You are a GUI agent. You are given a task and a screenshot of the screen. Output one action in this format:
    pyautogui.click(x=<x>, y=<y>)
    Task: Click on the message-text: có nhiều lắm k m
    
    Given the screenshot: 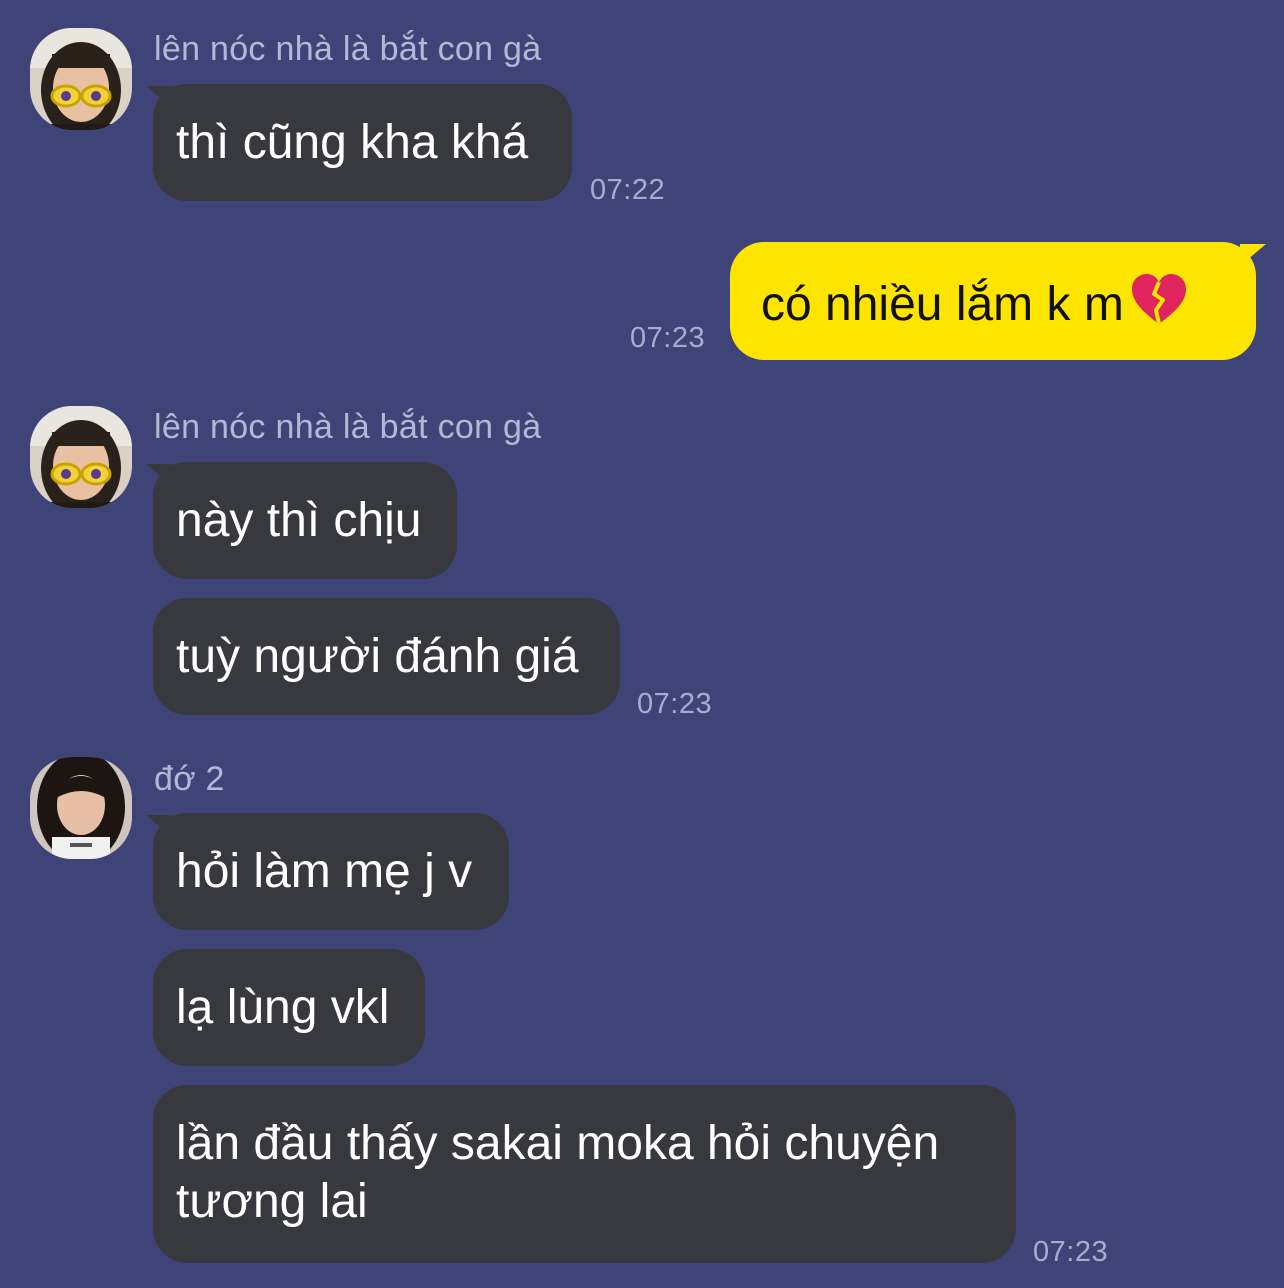 What is the action you would take?
    pyautogui.click(x=942, y=304)
    